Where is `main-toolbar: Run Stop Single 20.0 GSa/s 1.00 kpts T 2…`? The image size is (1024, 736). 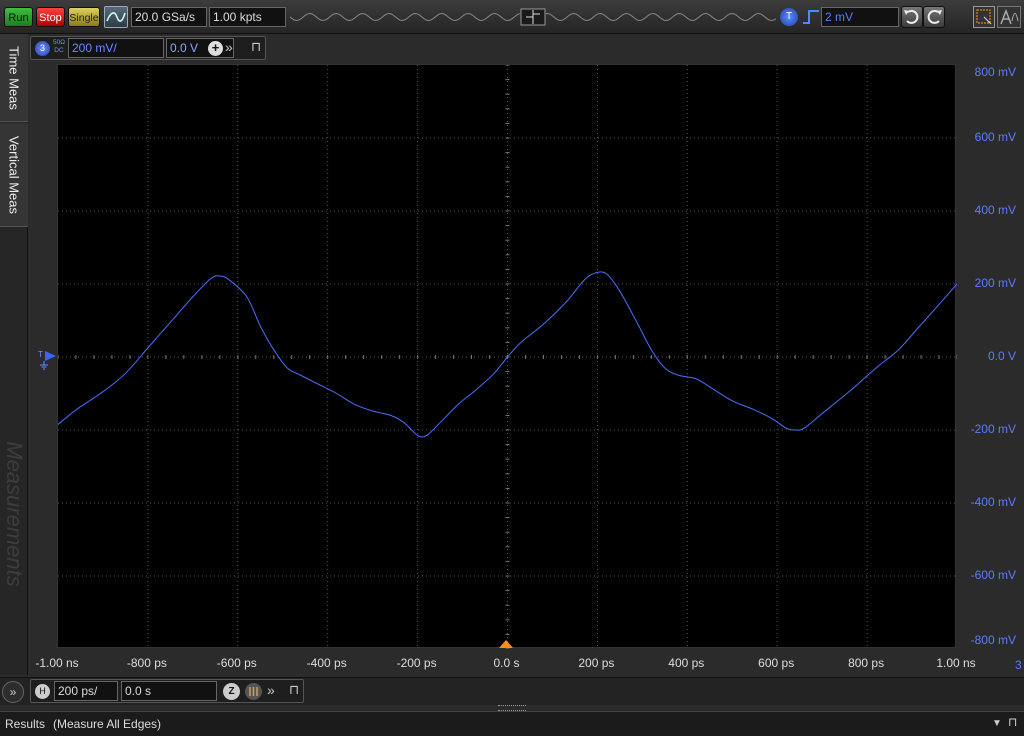 main-toolbar: Run Stop Single 20.0 GSa/s 1.00 kpts T 2… is located at coordinates (512, 17).